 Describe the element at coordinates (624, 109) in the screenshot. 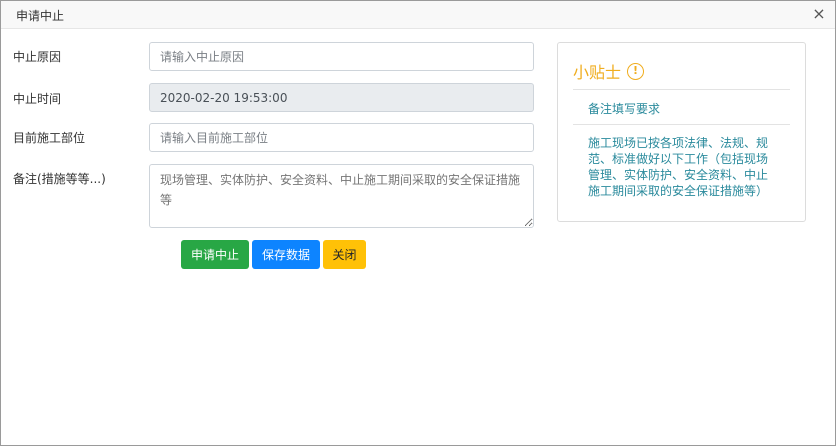

I see `tips-subtitle: 备注填写要求` at that location.